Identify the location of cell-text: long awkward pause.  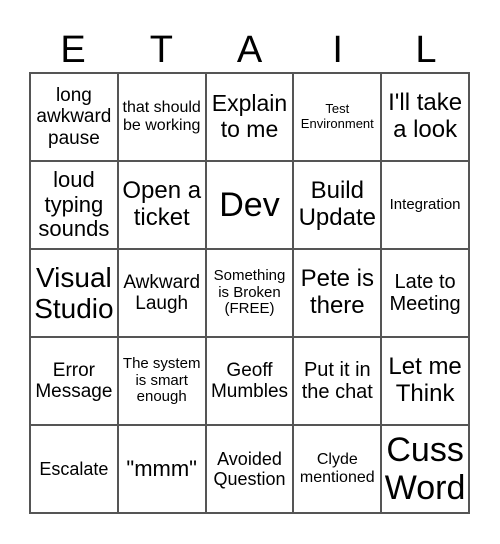
(74, 117).